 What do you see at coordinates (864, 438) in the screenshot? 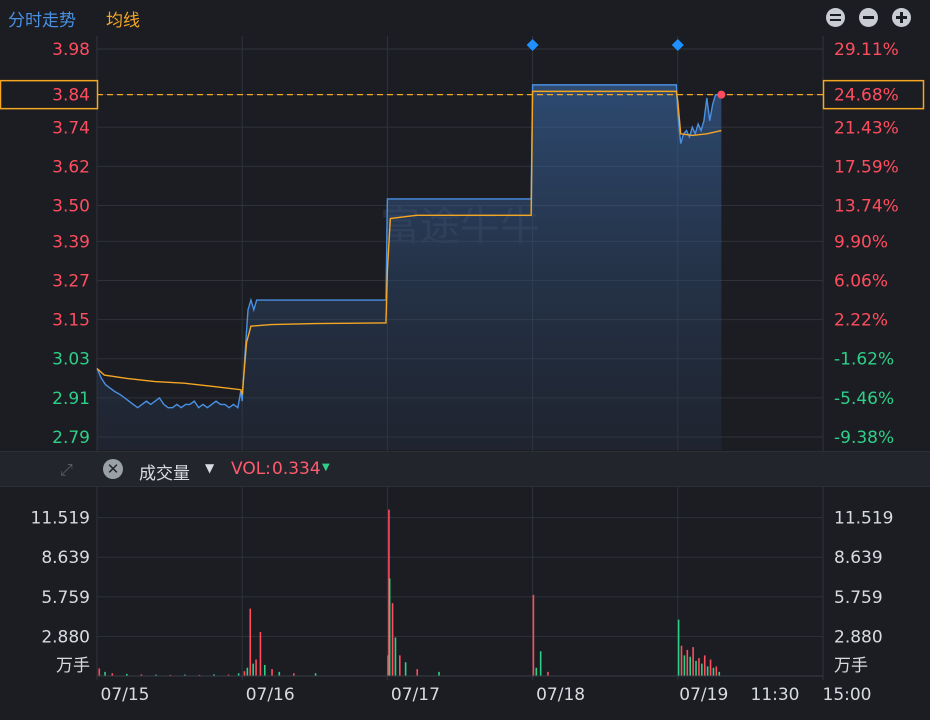
I see `y-tick-right: -9.38%` at bounding box center [864, 438].